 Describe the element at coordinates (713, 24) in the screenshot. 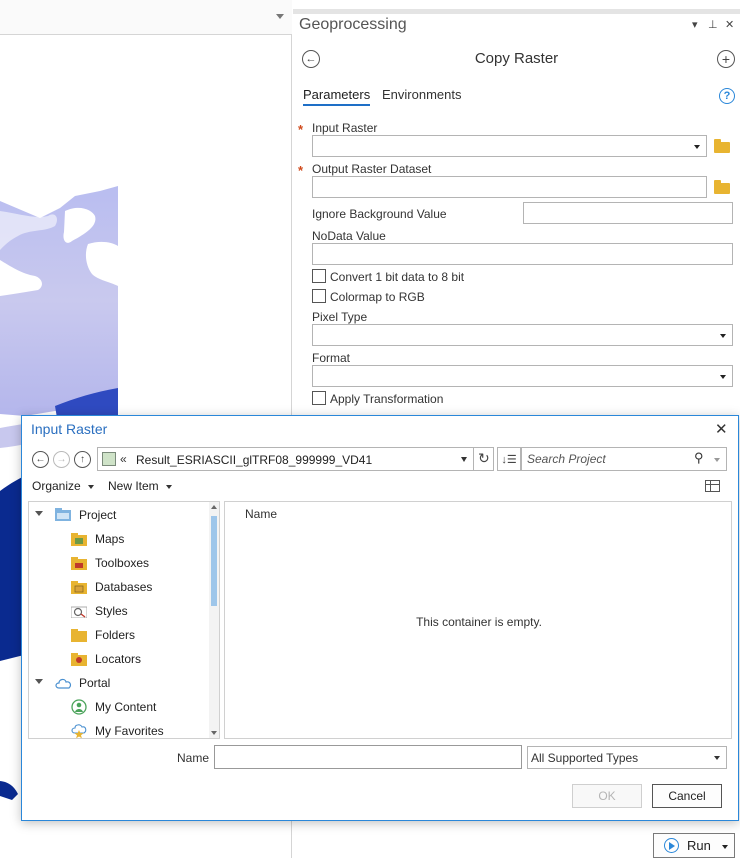

I see `pin-icon: ⊥` at that location.